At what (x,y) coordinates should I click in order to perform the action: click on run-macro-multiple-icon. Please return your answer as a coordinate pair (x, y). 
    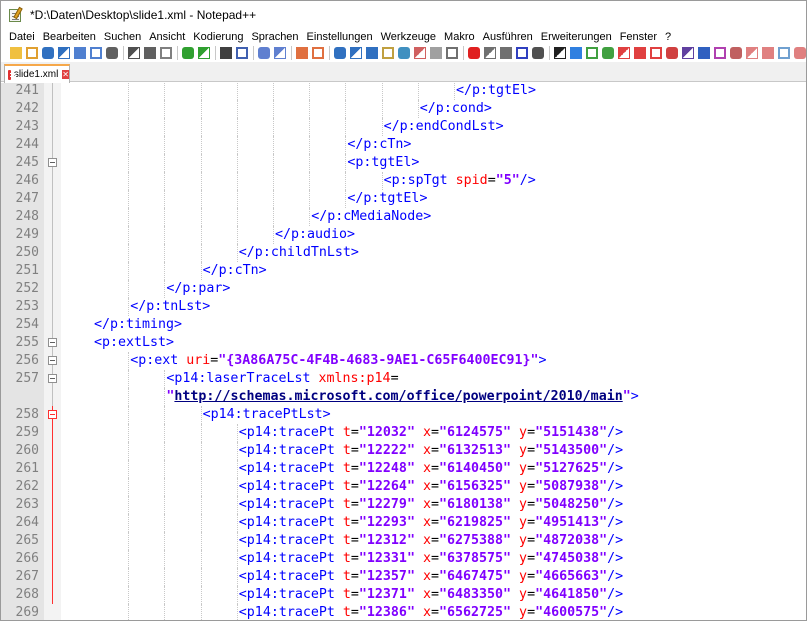
    Looking at the image, I should click on (522, 53).